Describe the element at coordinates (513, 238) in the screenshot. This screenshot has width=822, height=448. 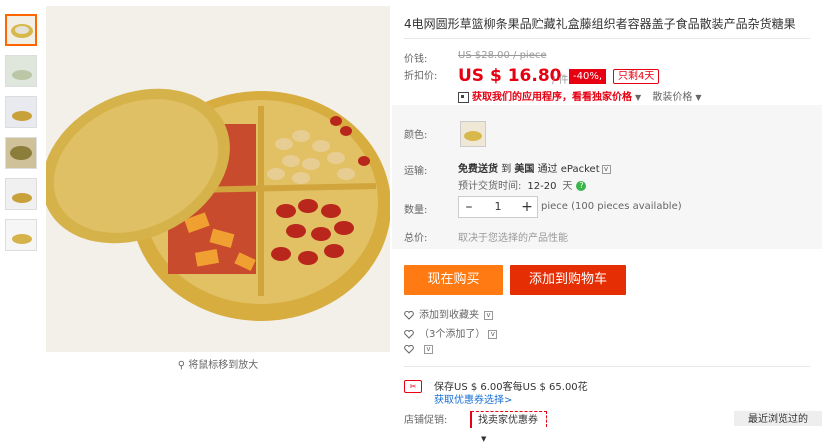
I see `total-note: 取决于您选择的产品性能` at that location.